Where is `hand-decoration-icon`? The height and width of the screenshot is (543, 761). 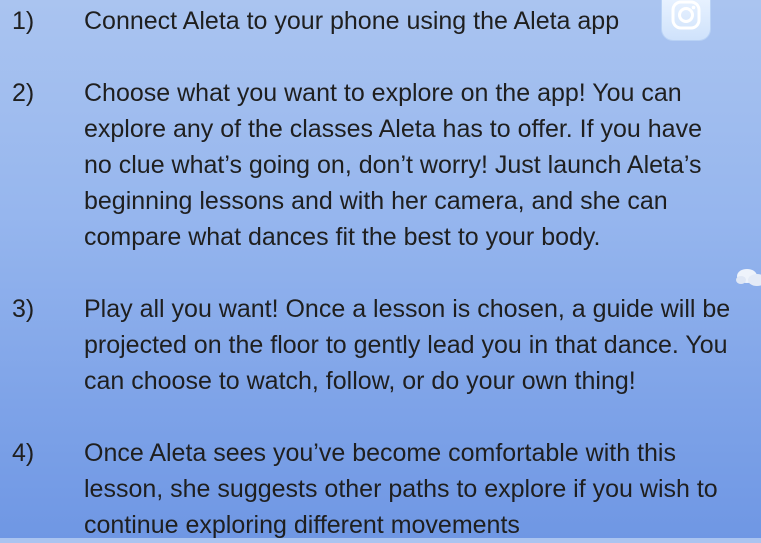 hand-decoration-icon is located at coordinates (748, 277).